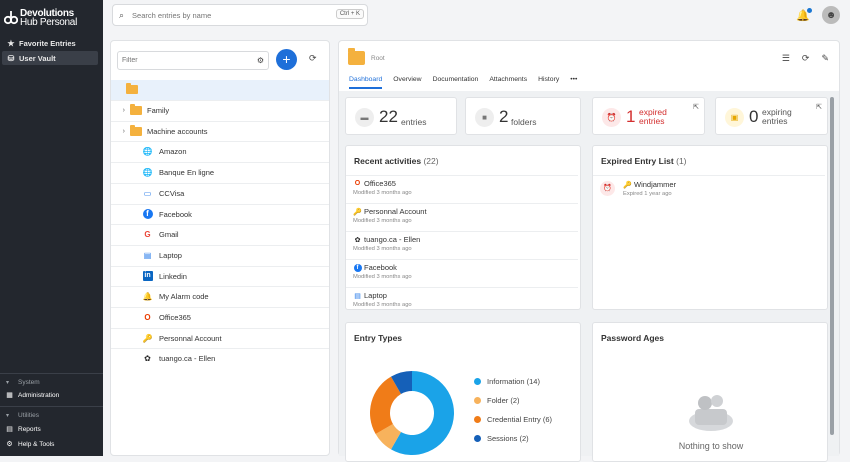 This screenshot has height=462, width=850. I want to click on recent-activity-item: 🔑 Personnal Account Modified 3 months ago, so click(463, 215).